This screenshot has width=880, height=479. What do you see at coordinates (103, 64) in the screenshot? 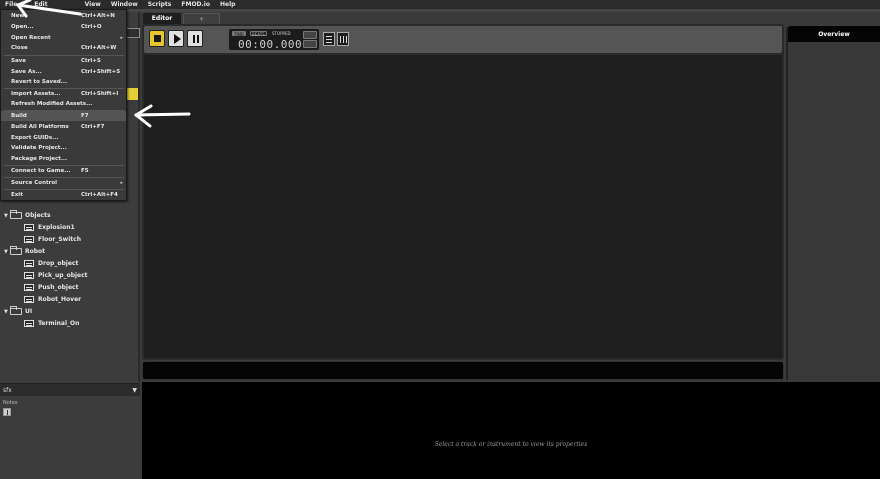
I see `annotation-arrows` at bounding box center [103, 64].